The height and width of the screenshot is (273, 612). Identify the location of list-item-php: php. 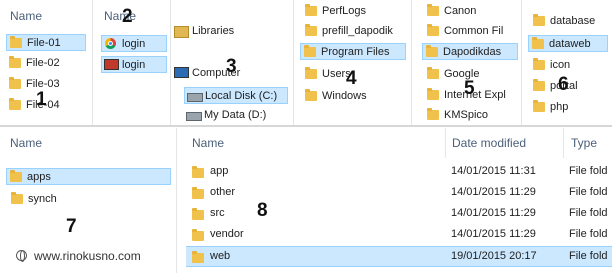
(569, 107).